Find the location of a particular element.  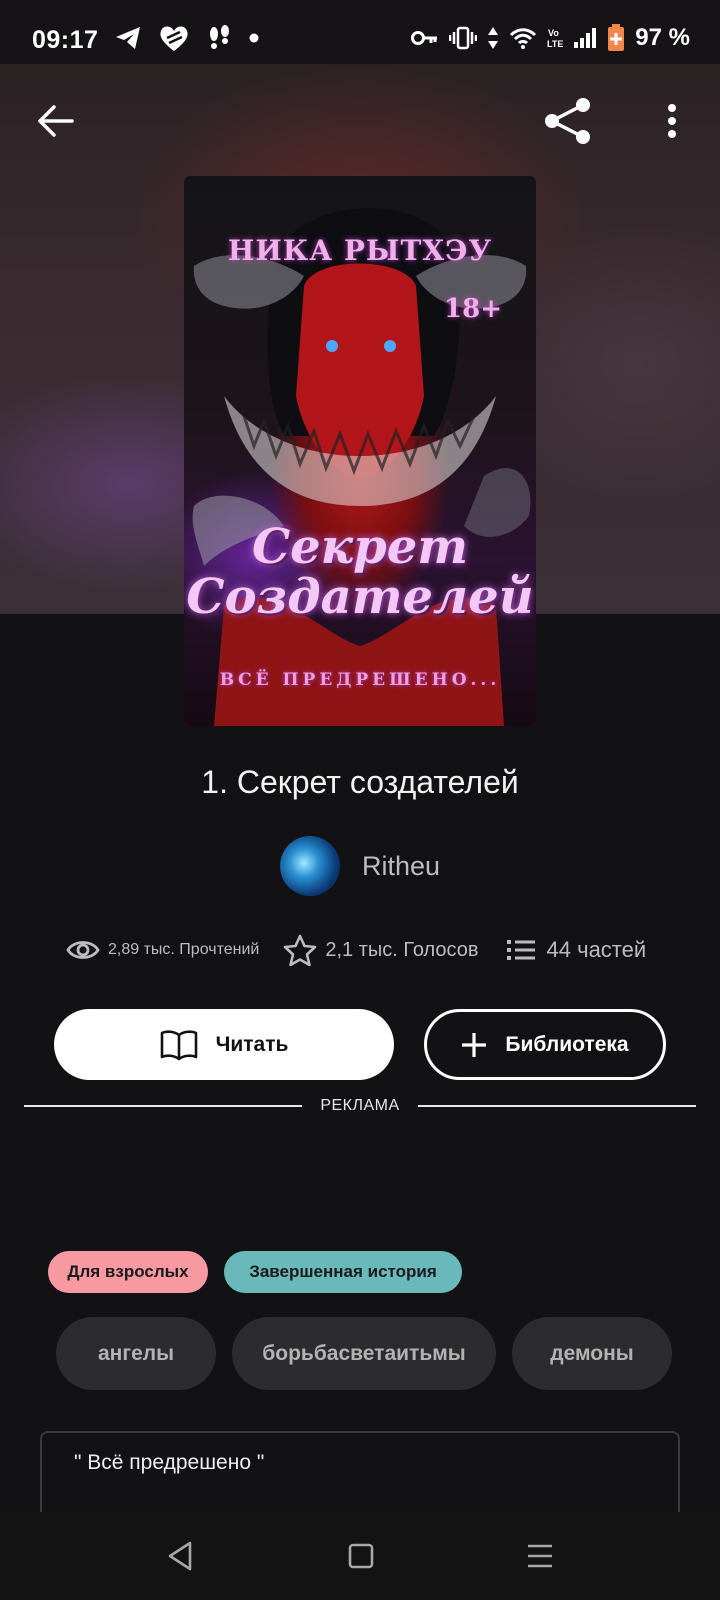

description-text: " Всё предрешено " is located at coordinates (169, 1462).